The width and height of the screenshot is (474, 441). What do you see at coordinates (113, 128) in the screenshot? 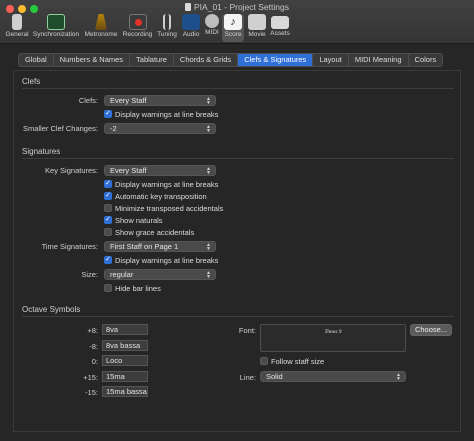
I see `smaller-clef-value: -2` at bounding box center [113, 128].